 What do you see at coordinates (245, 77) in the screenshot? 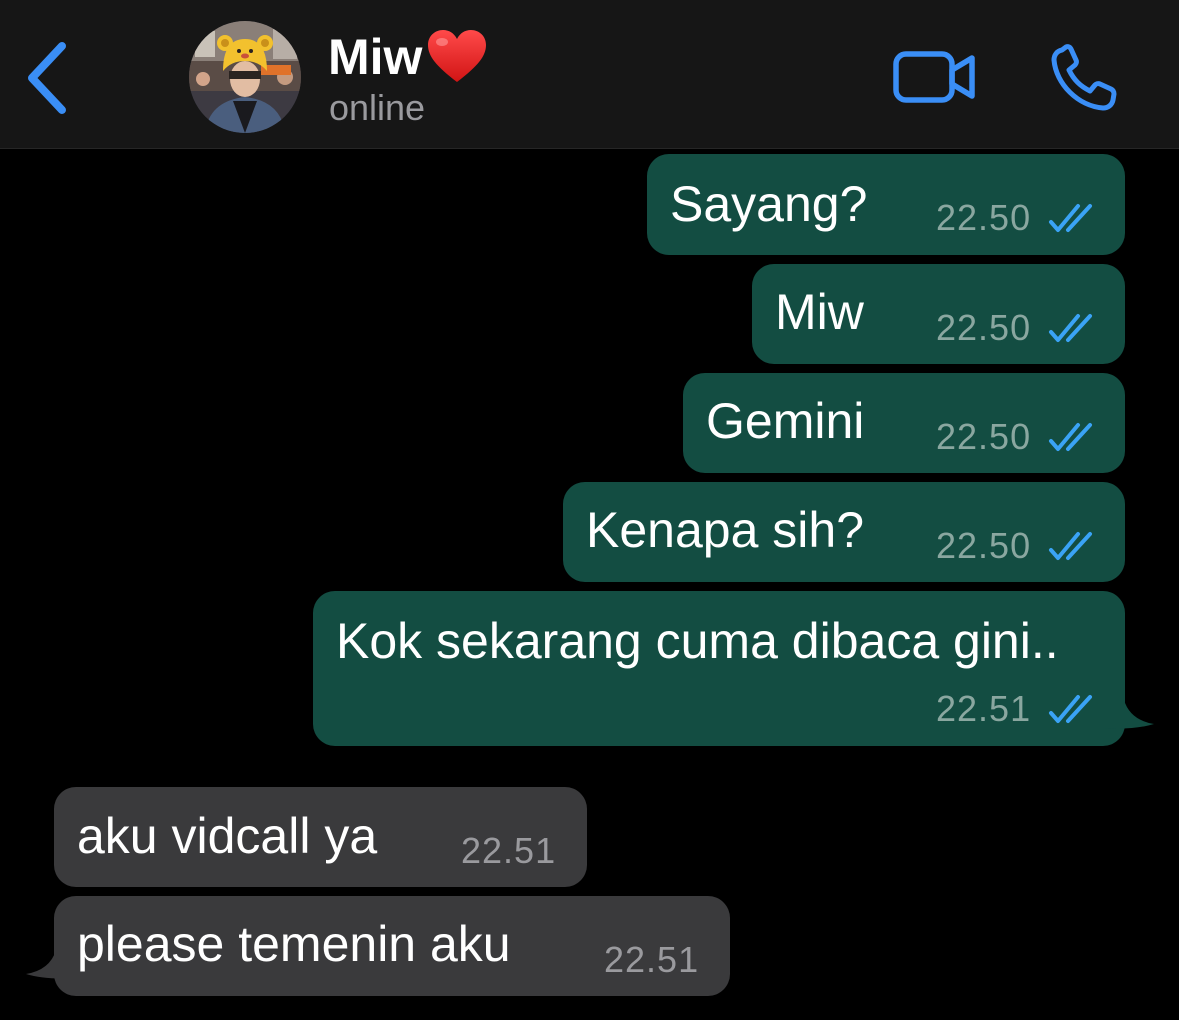
I see `contact-avatar` at bounding box center [245, 77].